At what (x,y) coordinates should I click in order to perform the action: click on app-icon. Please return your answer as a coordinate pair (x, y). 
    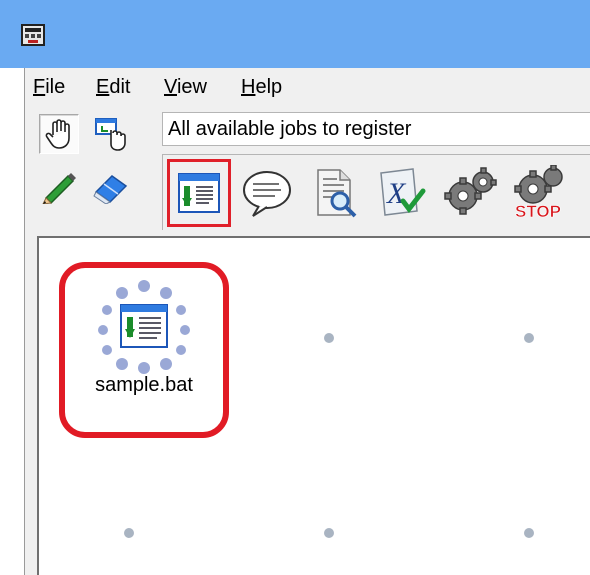
    Looking at the image, I should click on (33, 35).